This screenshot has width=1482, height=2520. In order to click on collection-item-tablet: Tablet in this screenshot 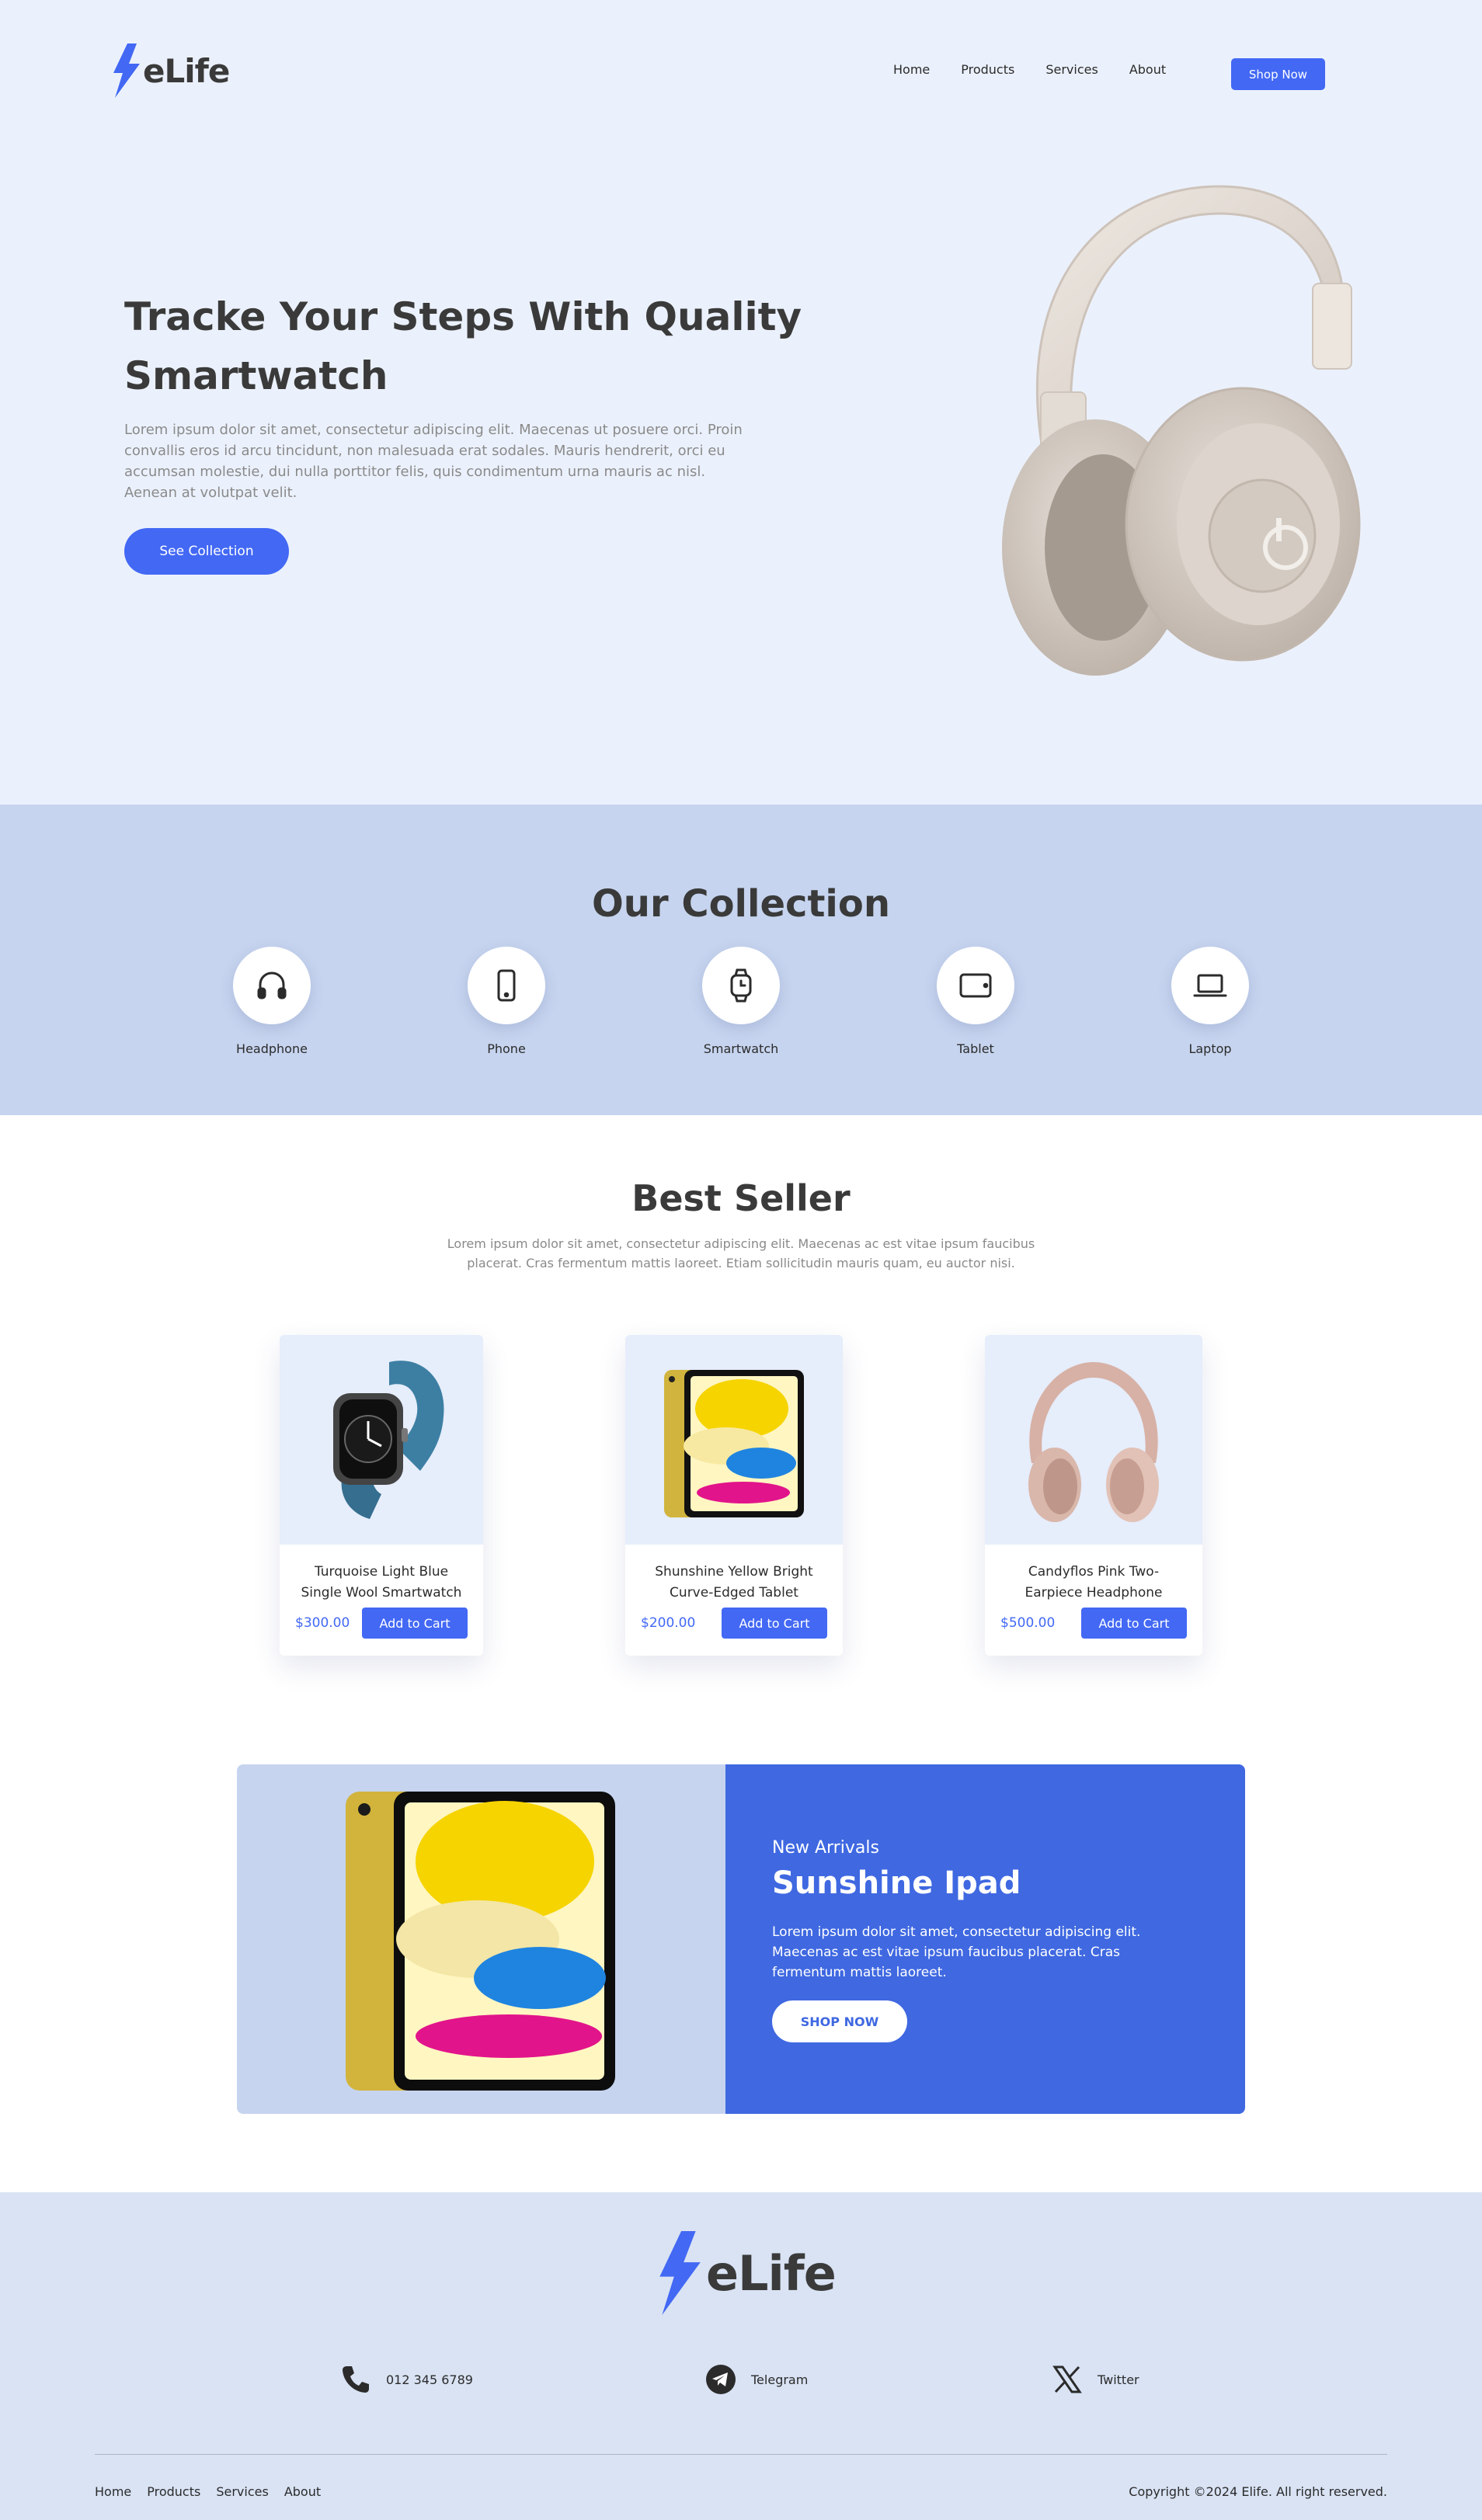, I will do `click(975, 1002)`.